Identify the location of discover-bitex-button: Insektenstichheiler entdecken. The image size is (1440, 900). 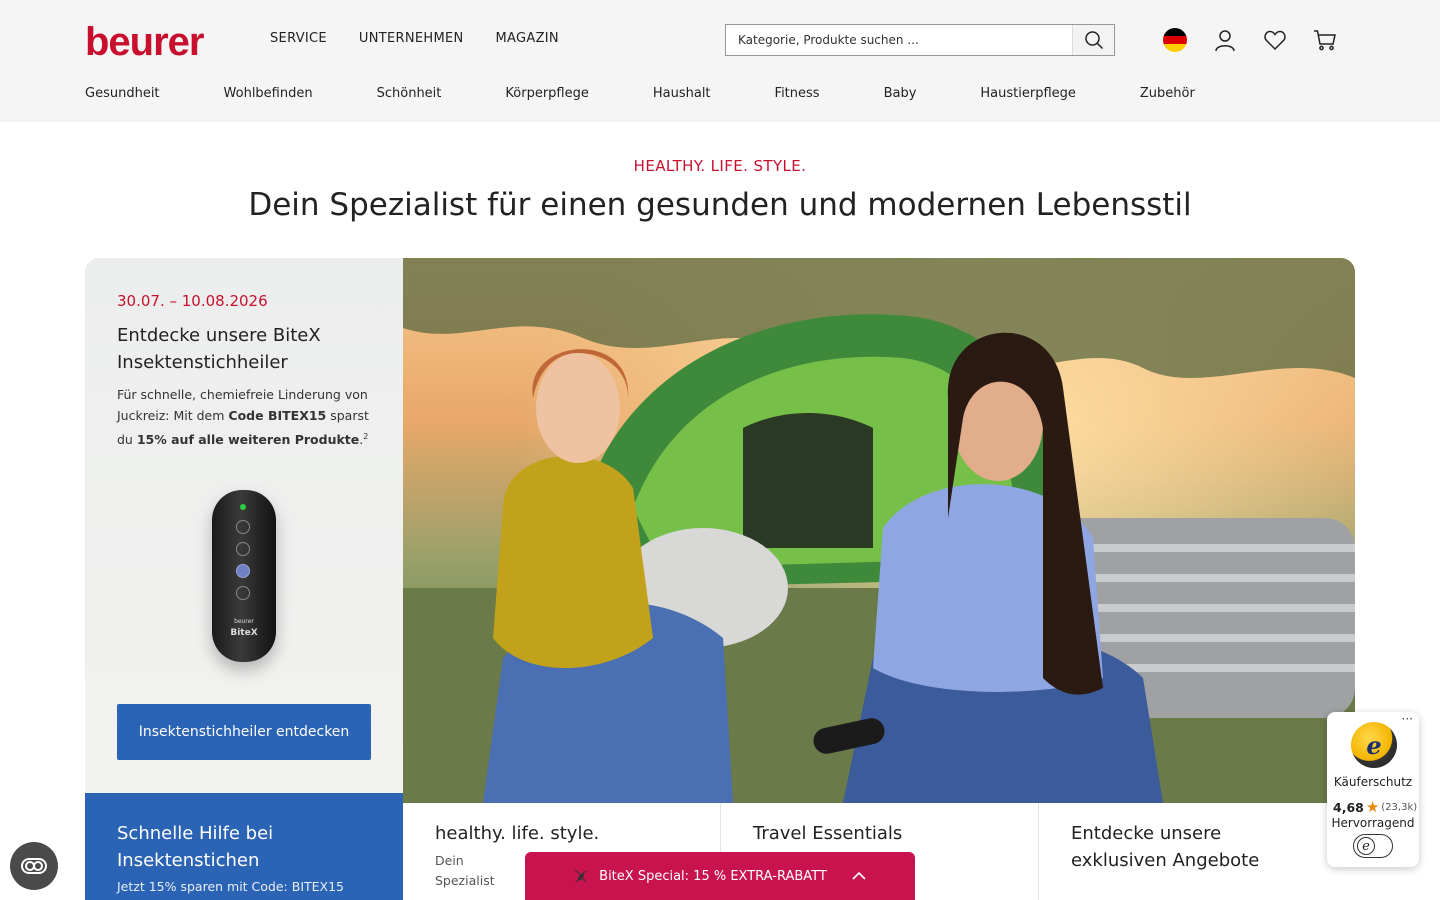
(244, 732).